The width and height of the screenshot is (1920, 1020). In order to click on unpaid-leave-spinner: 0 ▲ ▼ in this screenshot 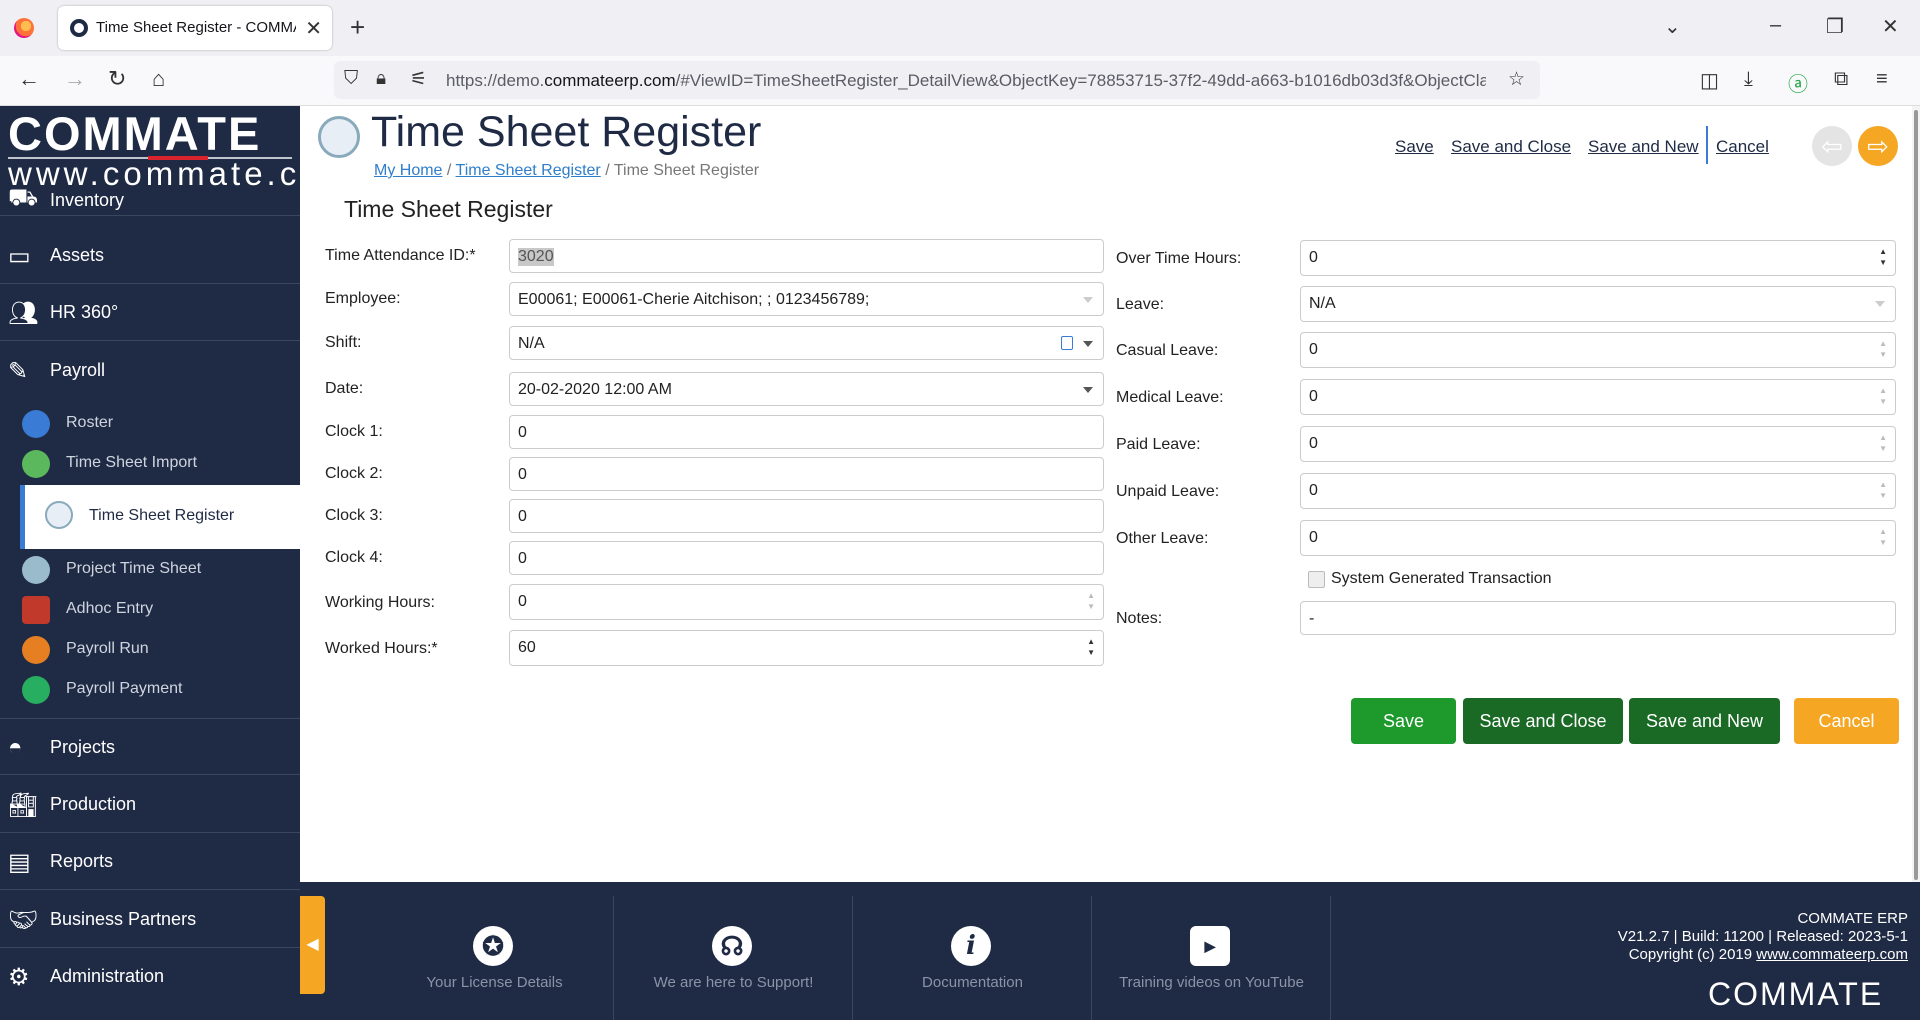, I will do `click(1598, 491)`.